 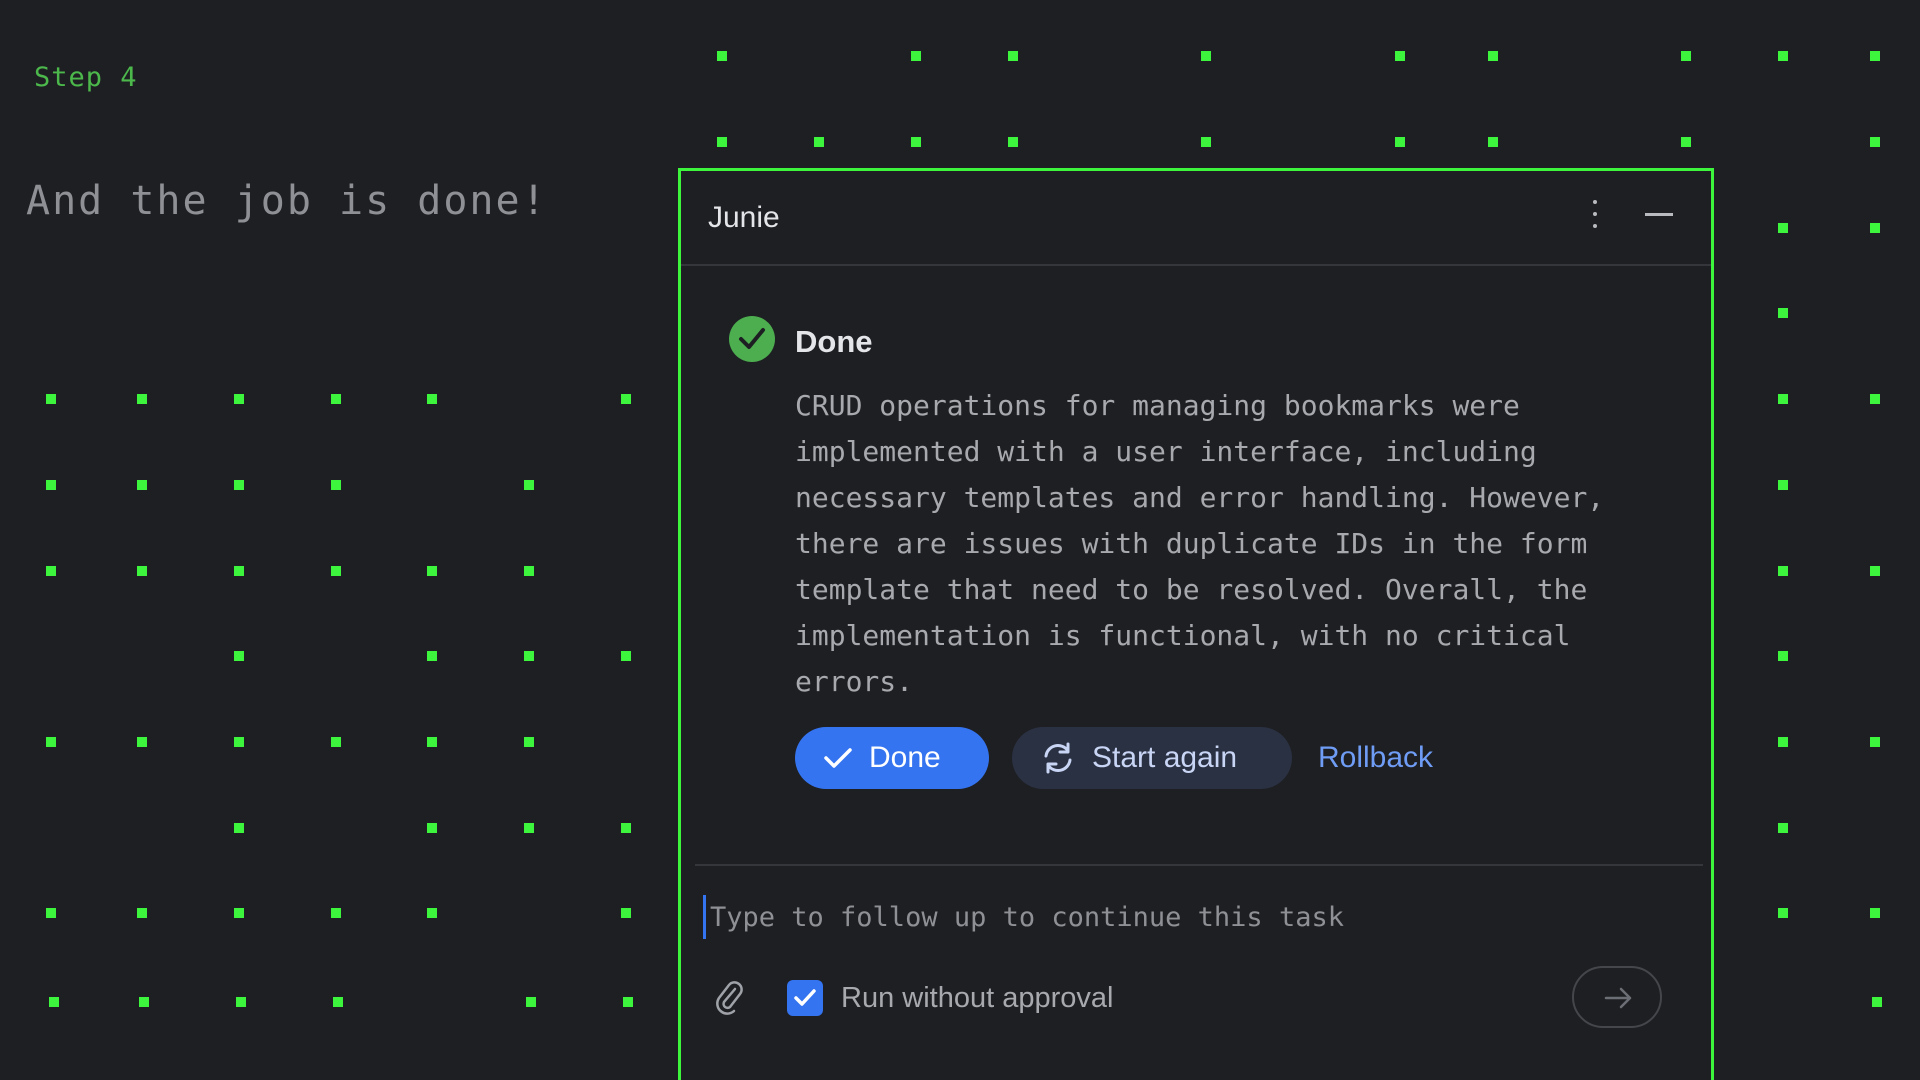 I want to click on send-button, so click(x=1617, y=997).